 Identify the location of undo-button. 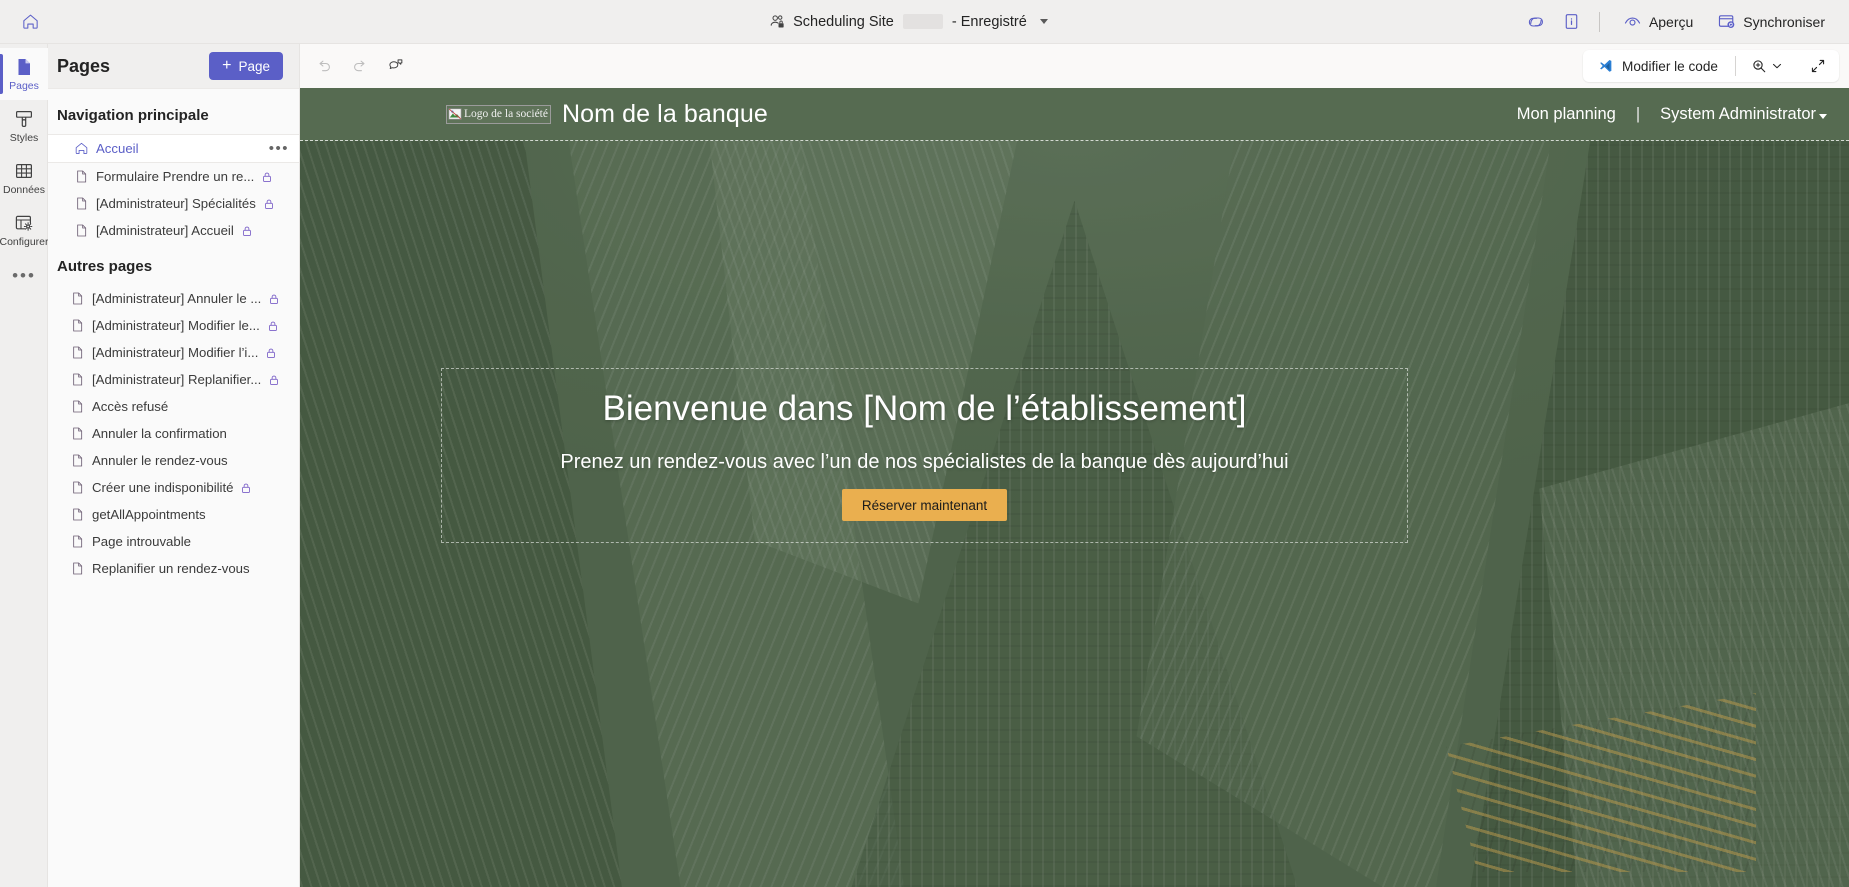
(324, 66).